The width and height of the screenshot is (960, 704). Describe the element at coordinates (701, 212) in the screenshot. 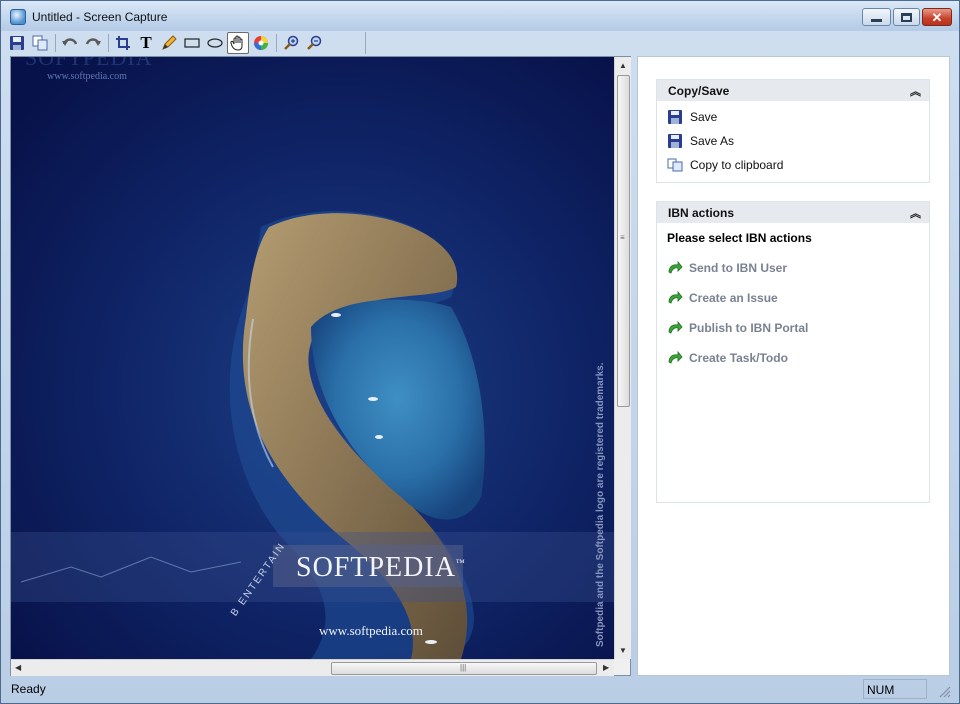

I see `ibn-actions-title: IBN actions` at that location.